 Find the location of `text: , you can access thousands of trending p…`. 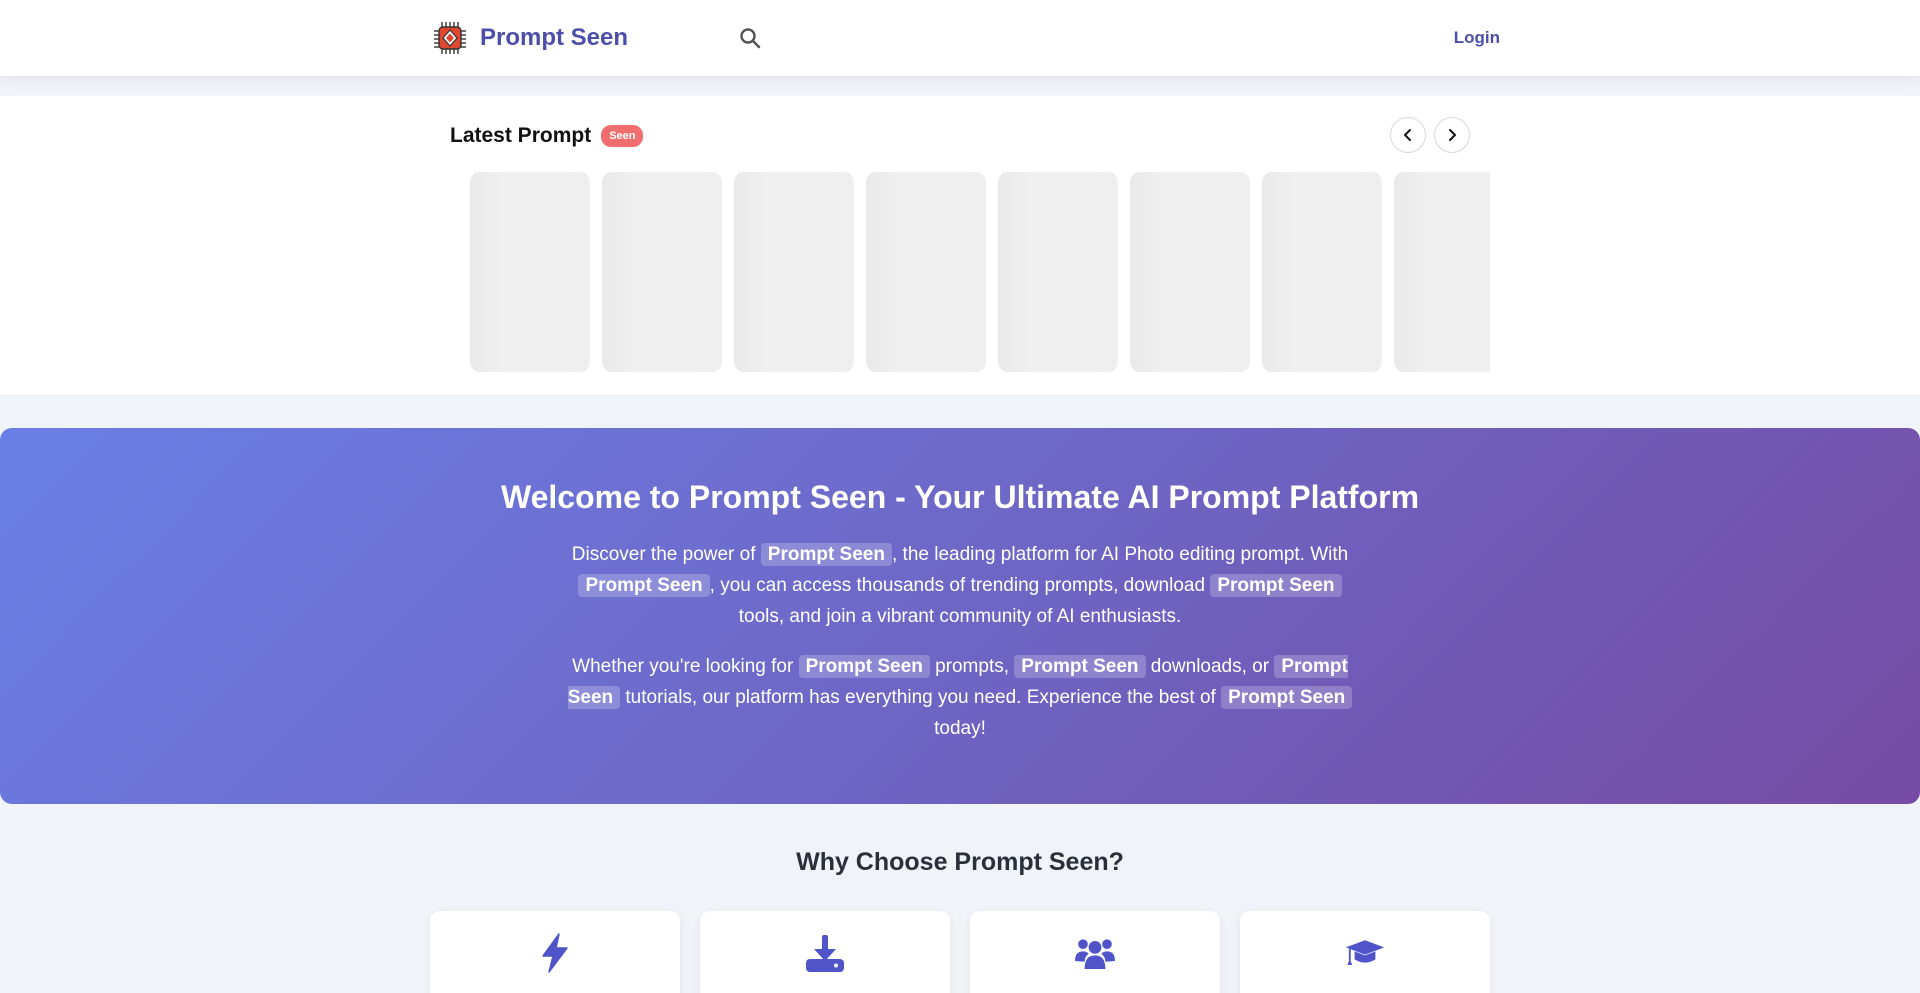

text: , you can access thousands of trending p… is located at coordinates (960, 585).